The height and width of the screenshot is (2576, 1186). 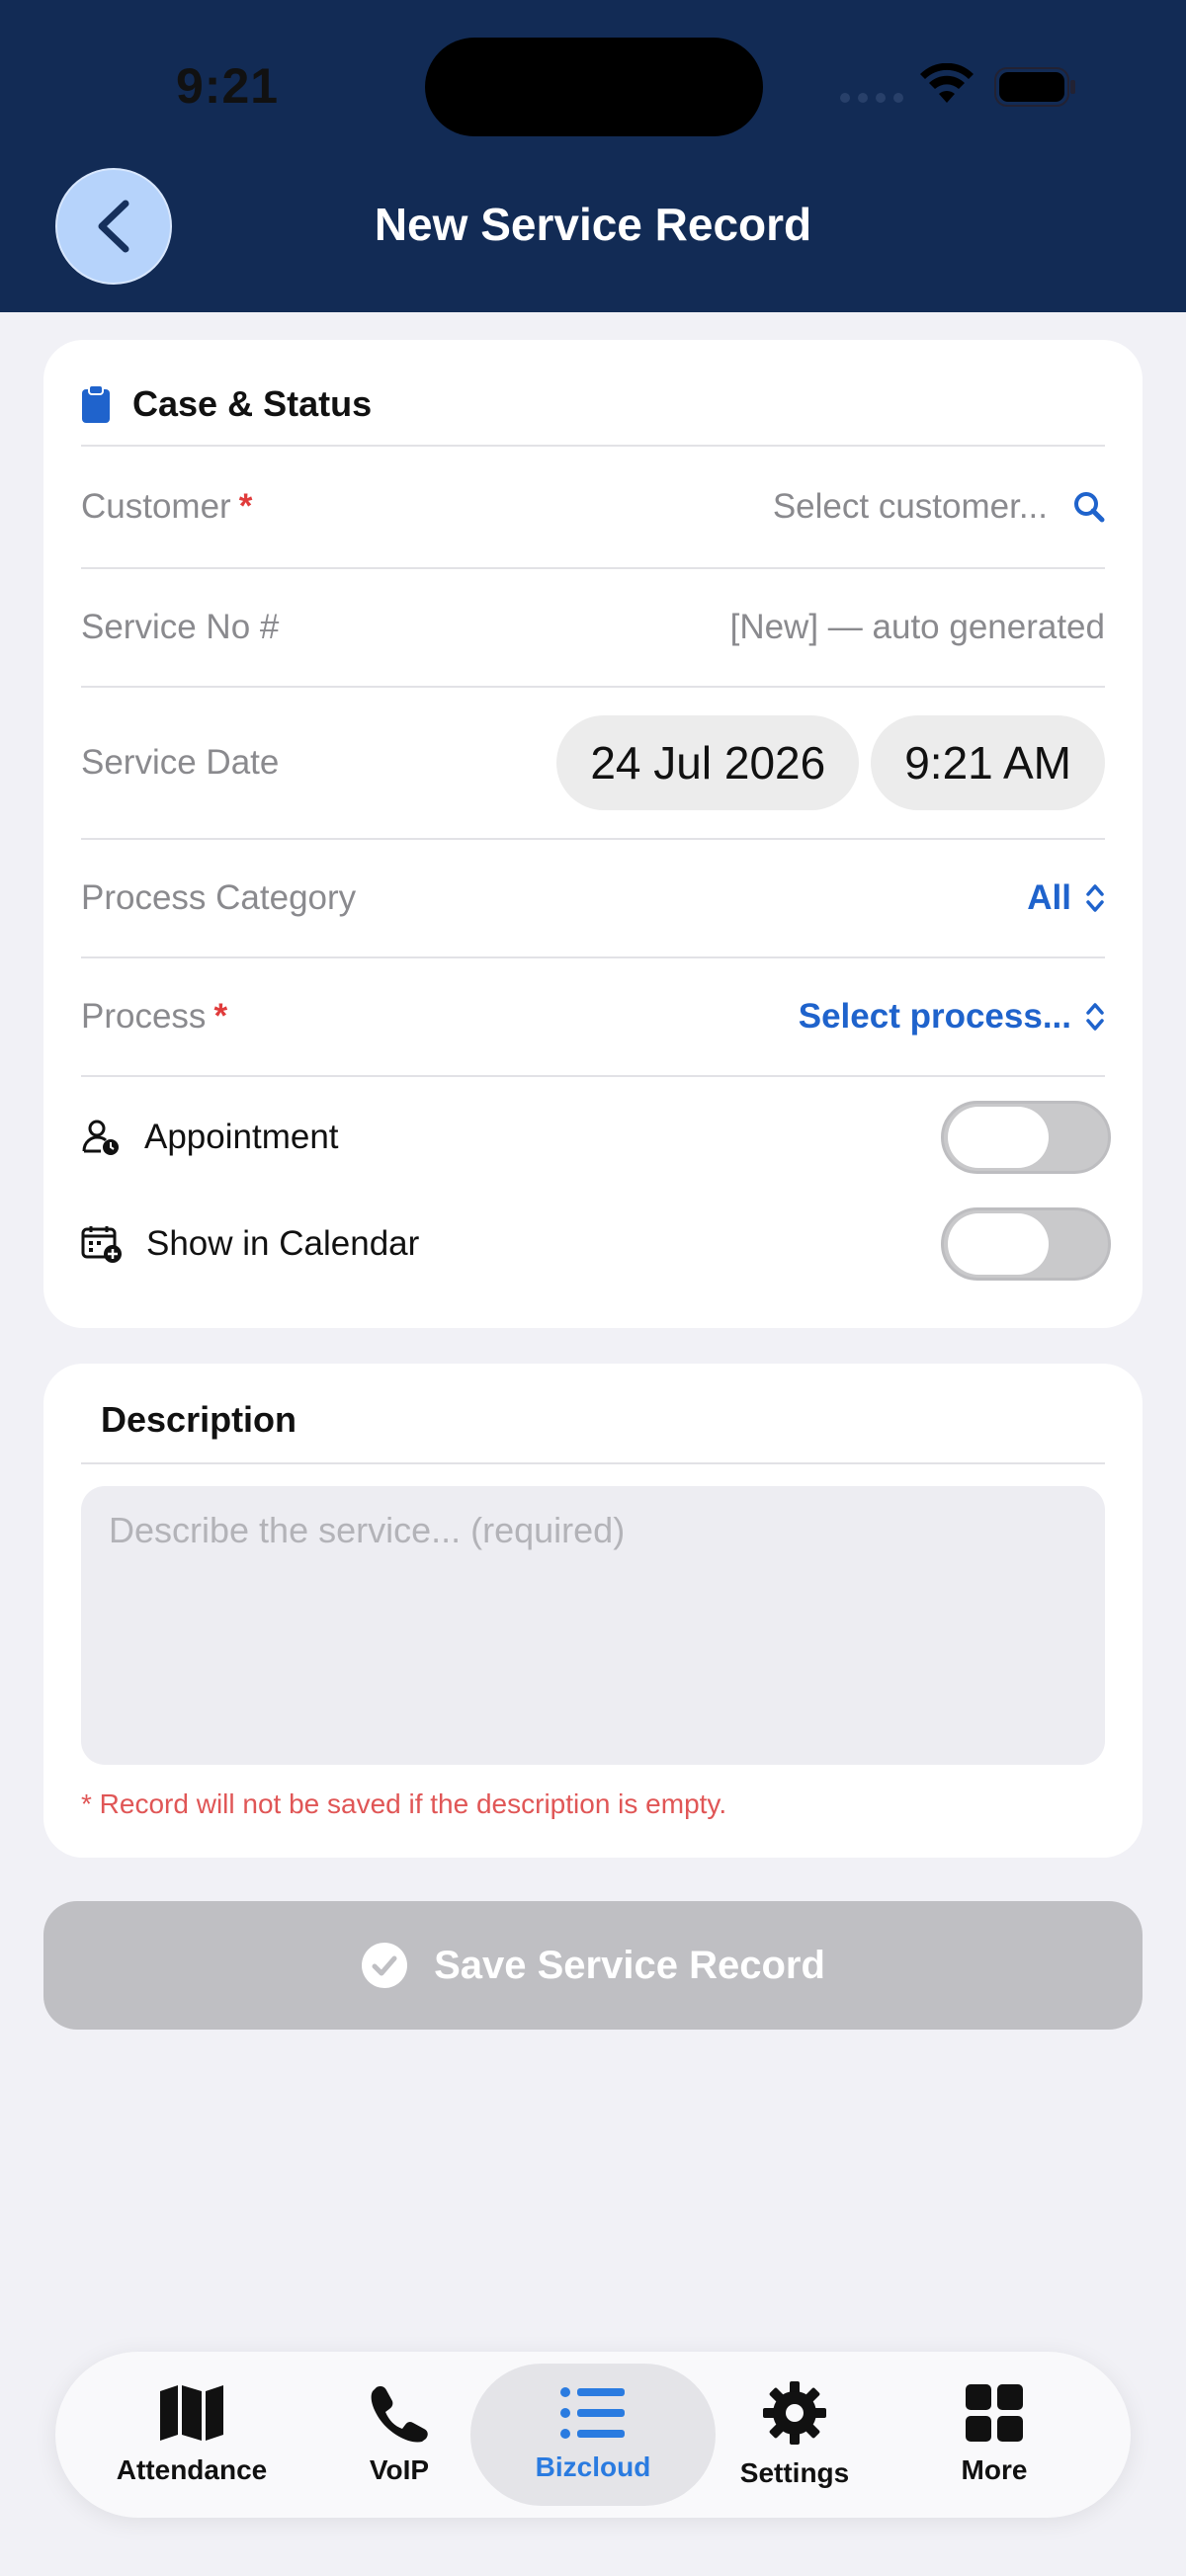 What do you see at coordinates (593, 898) in the screenshot?
I see `process-category-row: Process Category All` at bounding box center [593, 898].